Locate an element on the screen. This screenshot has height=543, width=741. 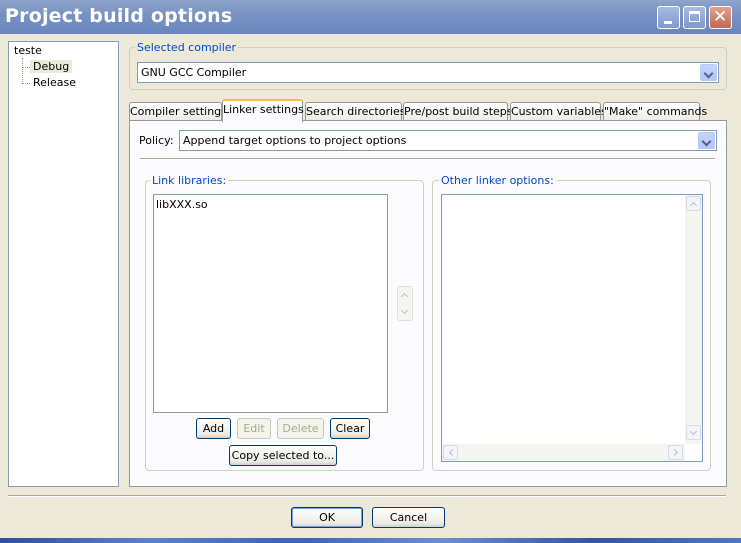
vertical-scrollbar is located at coordinates (693, 319).